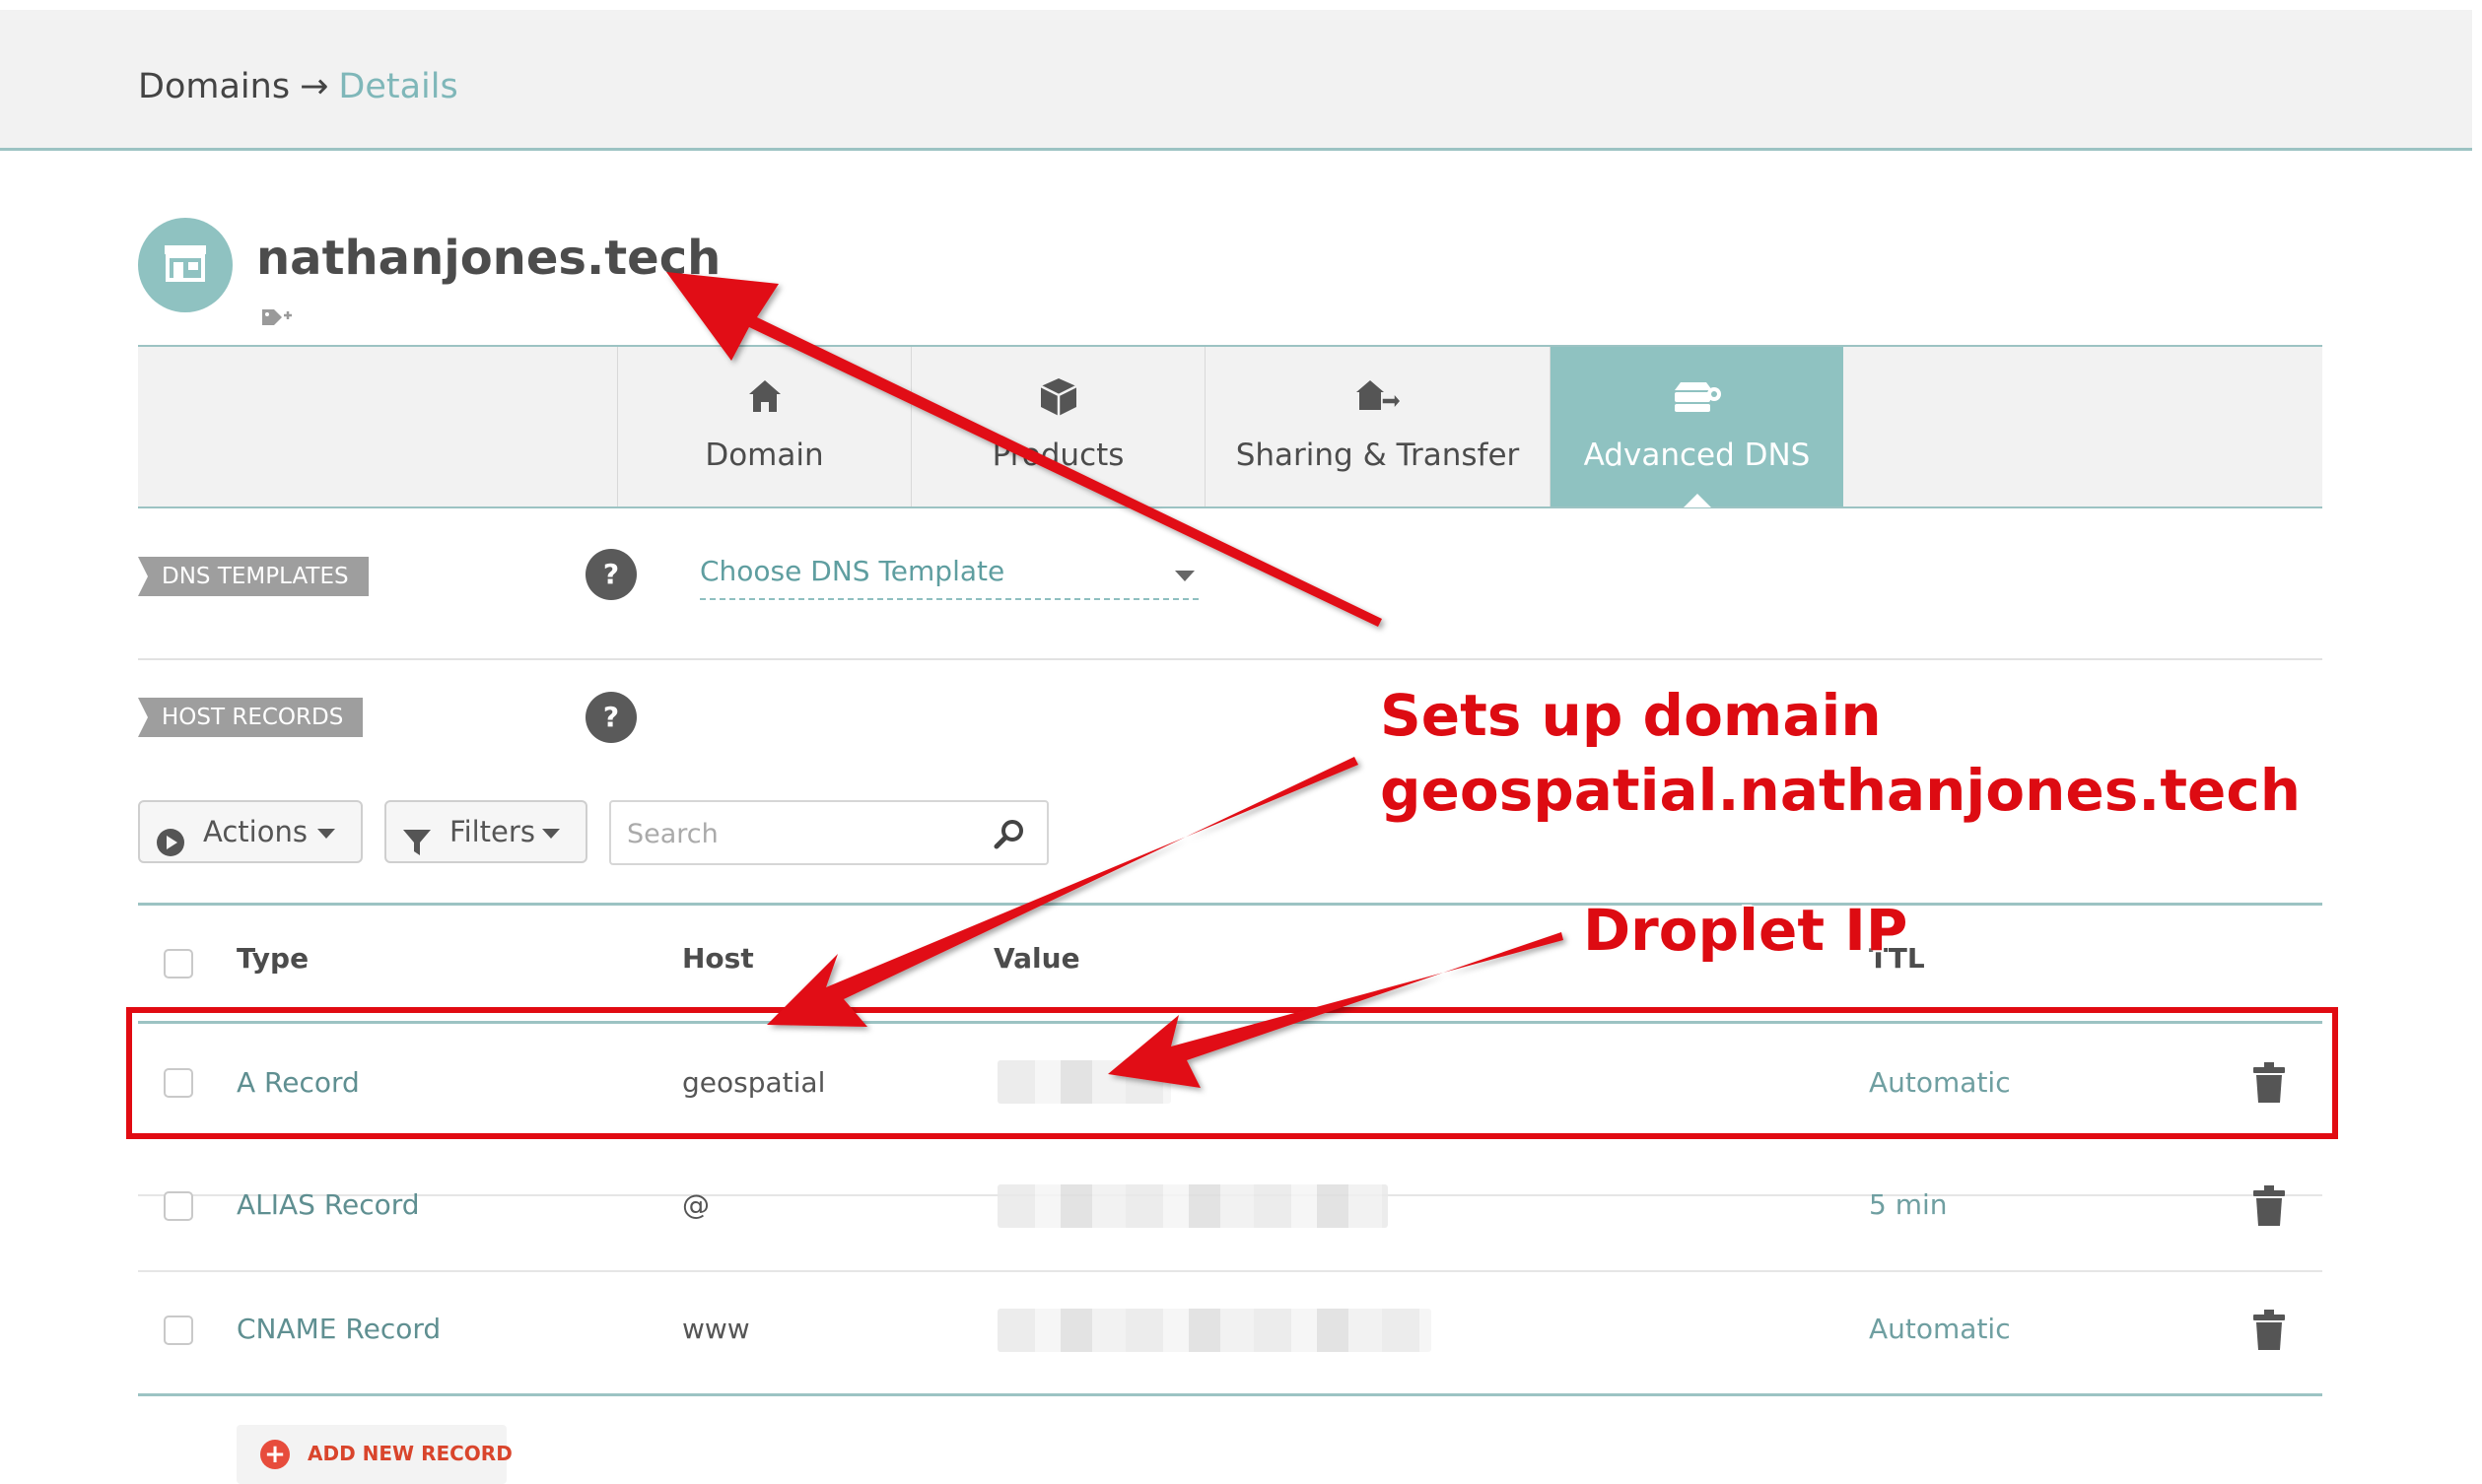 The image size is (2482, 1484). What do you see at coordinates (1745, 930) in the screenshot?
I see `annotation-text: Droplet IP` at bounding box center [1745, 930].